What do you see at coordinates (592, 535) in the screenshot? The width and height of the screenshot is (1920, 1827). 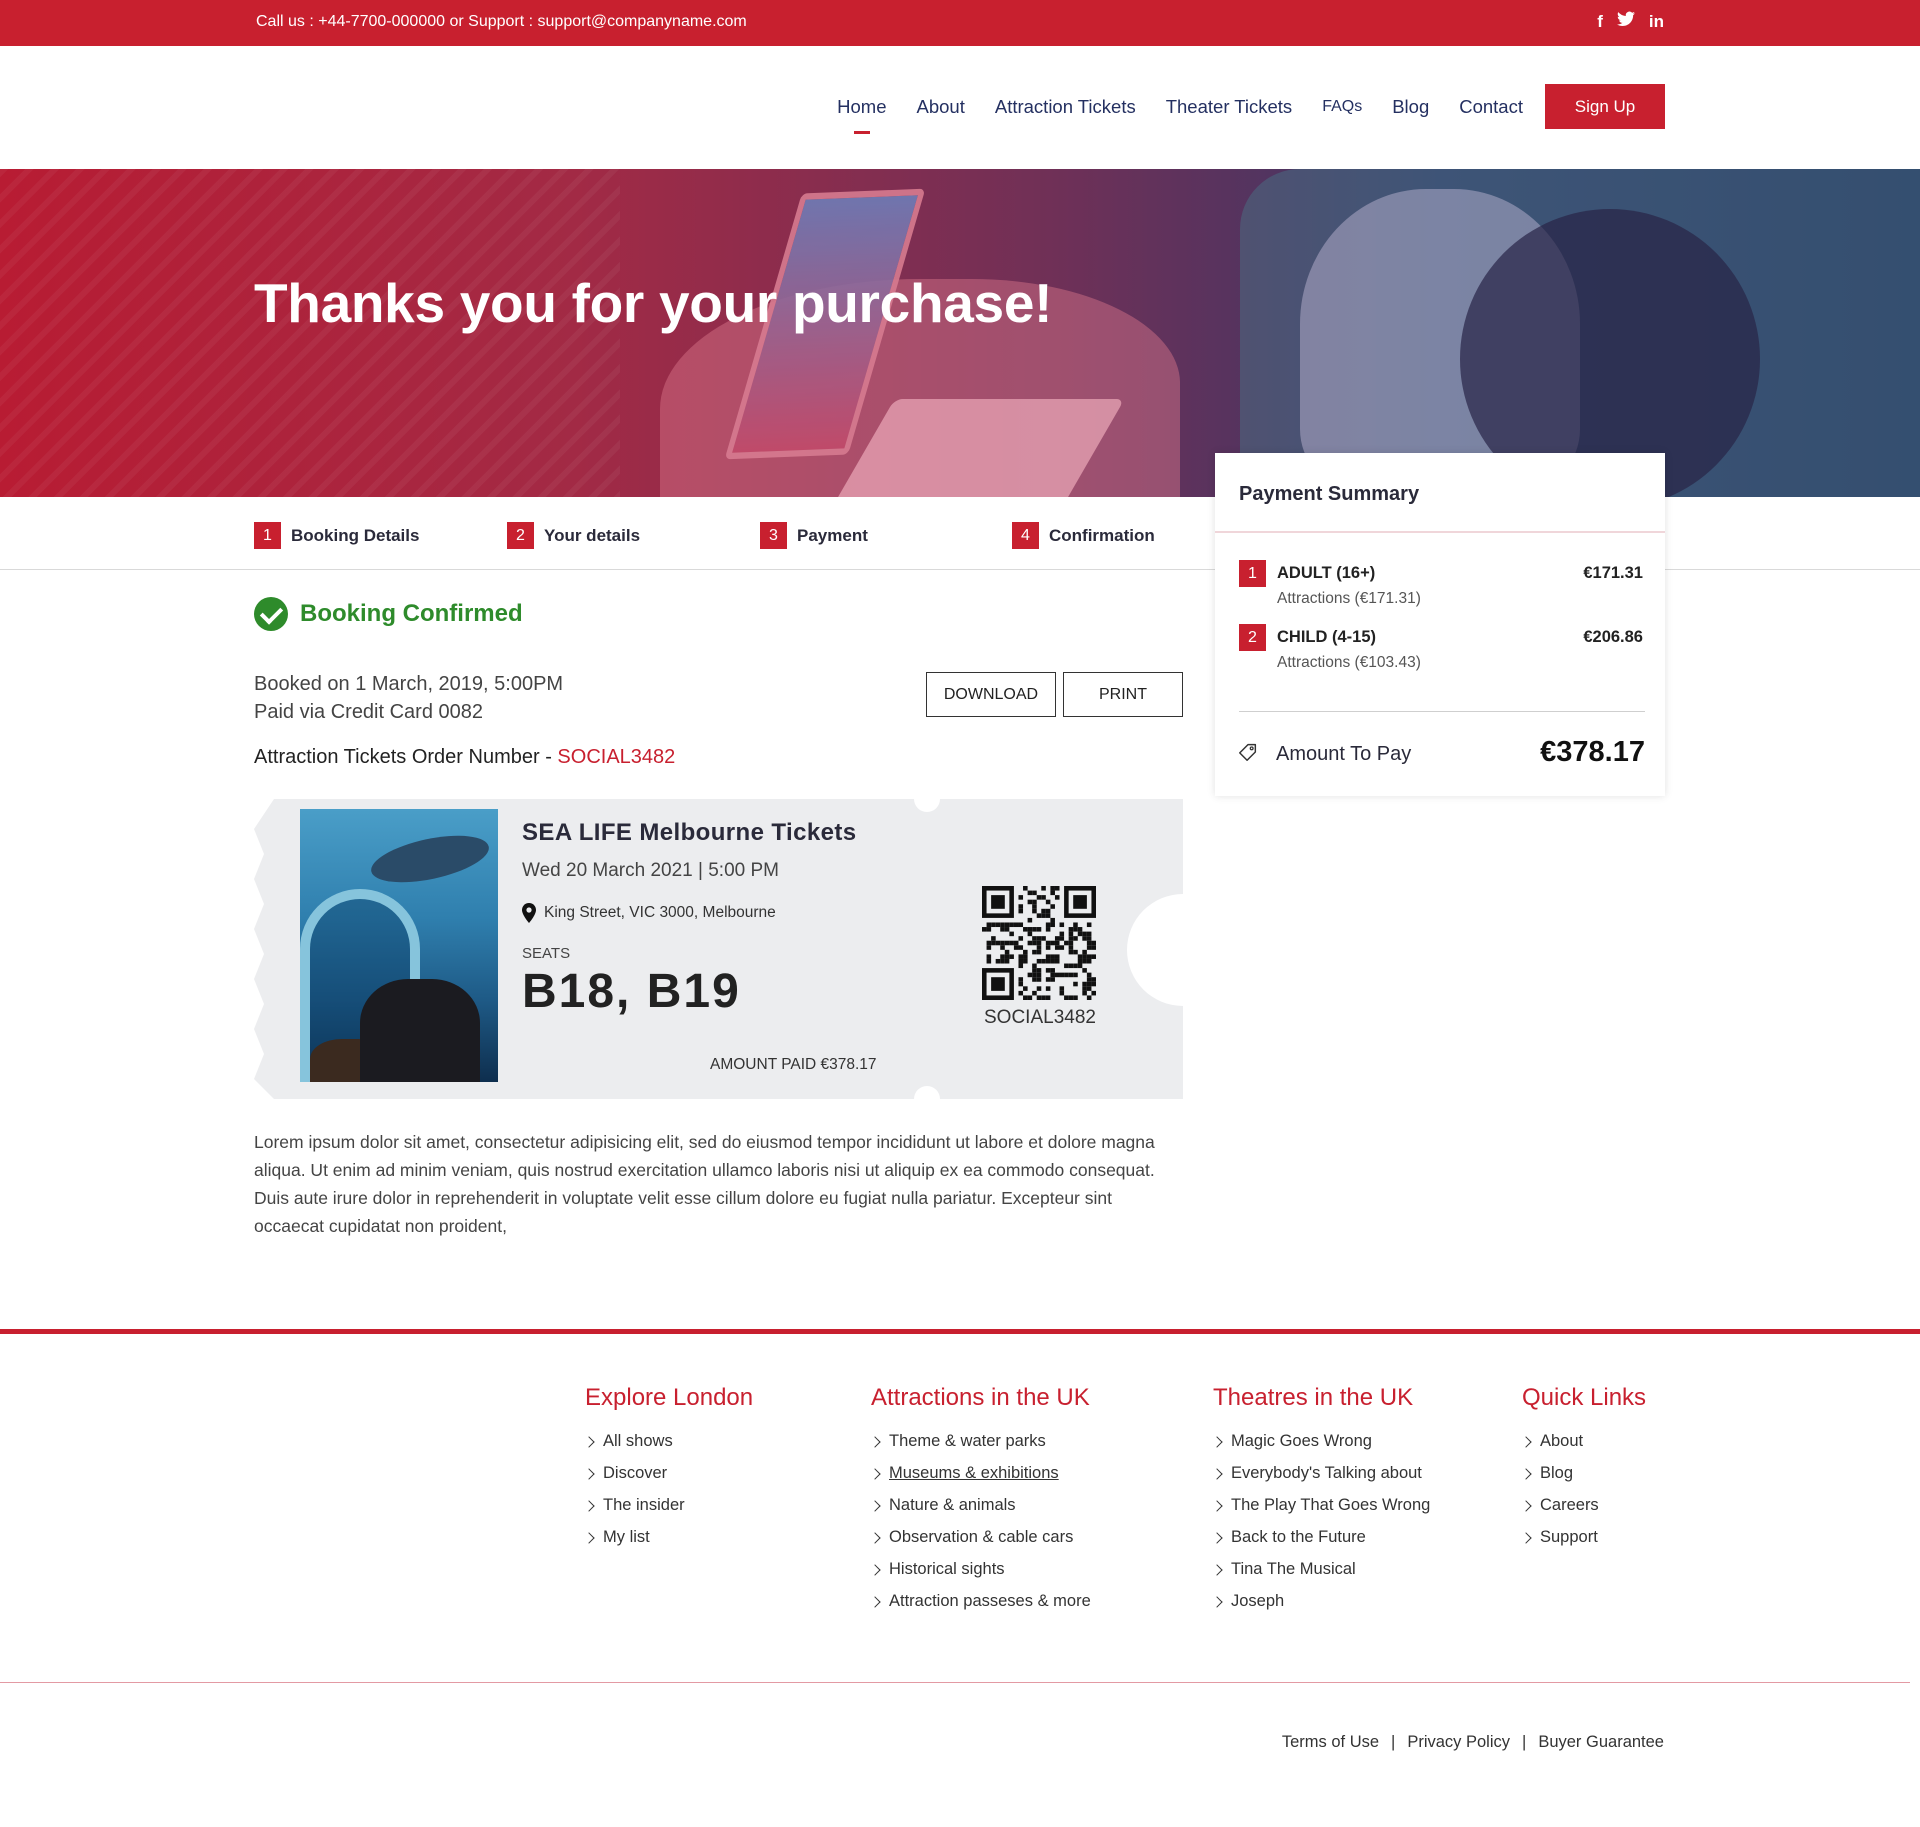 I see `step-label: Your details` at bounding box center [592, 535].